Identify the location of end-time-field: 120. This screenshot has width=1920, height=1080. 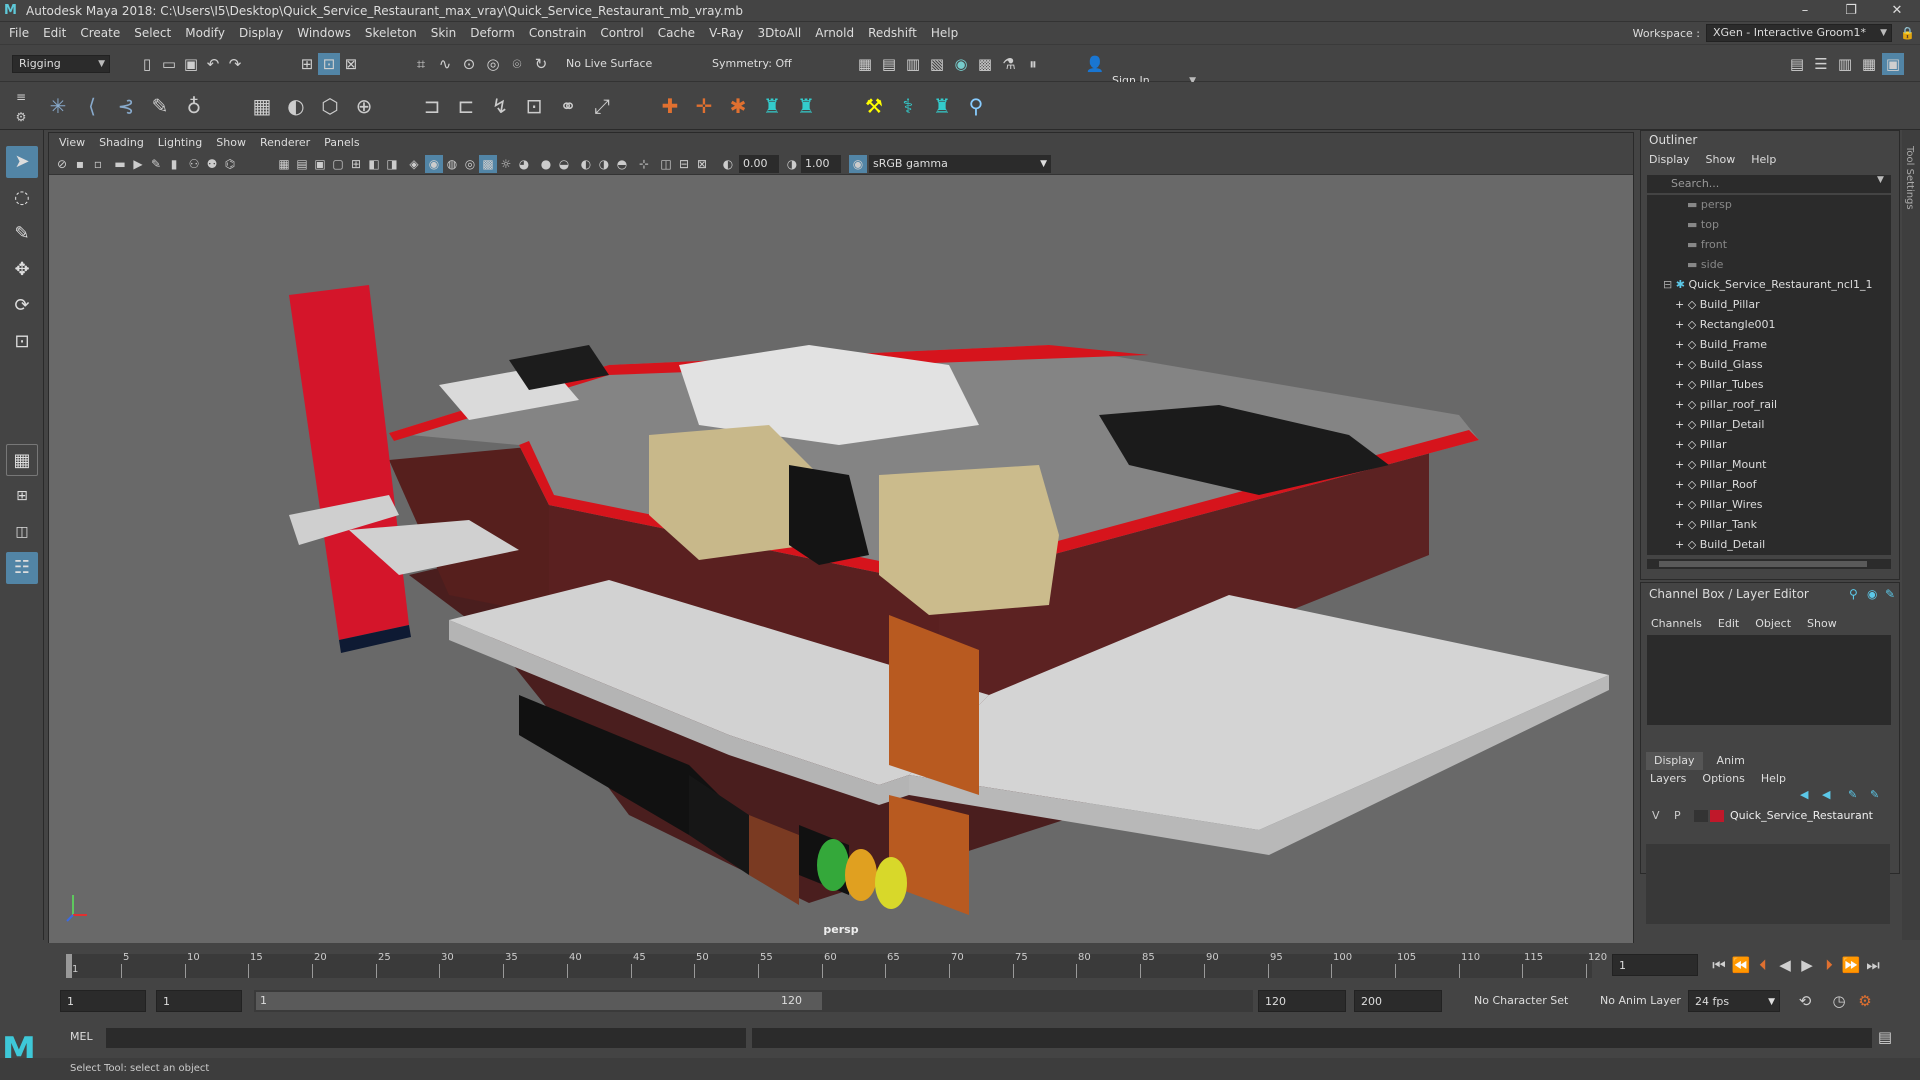
(1302, 1001).